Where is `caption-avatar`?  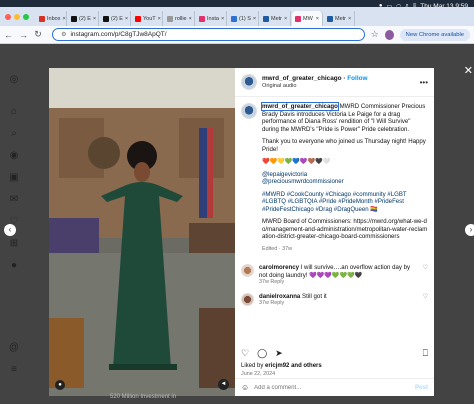 caption-avatar is located at coordinates (249, 111).